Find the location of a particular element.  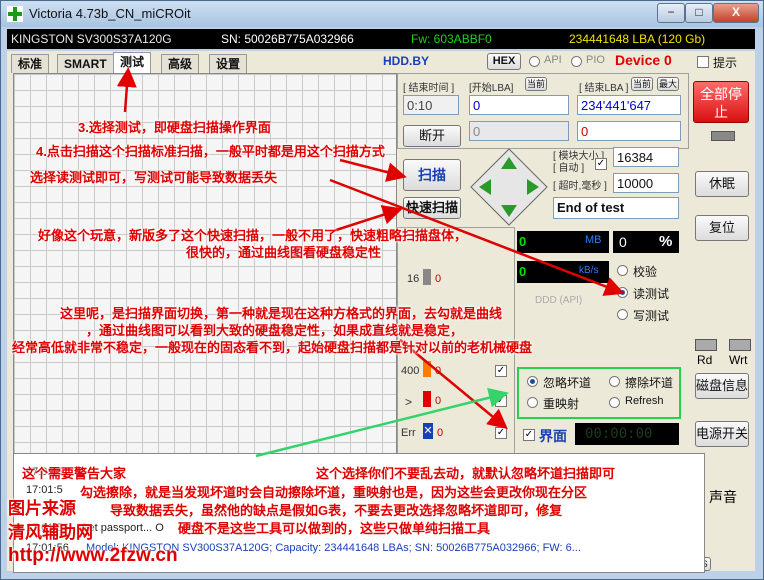

verify-radio is located at coordinates (622, 270).